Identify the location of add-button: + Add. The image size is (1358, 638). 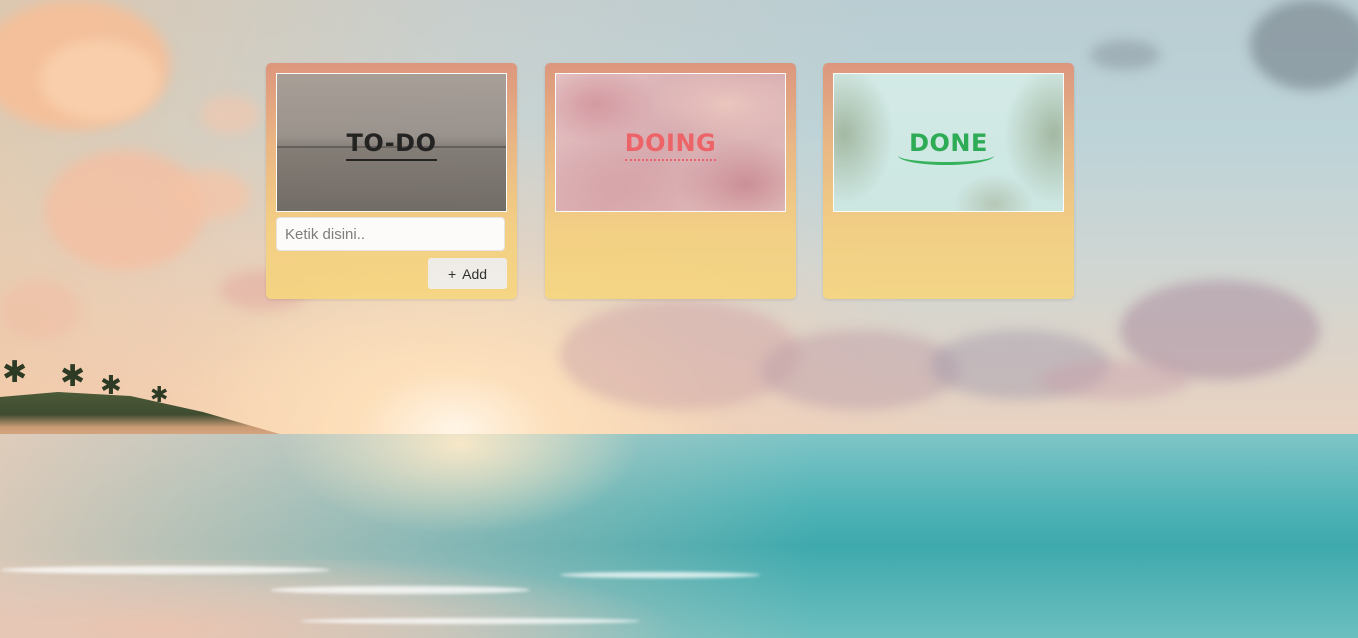
(467, 273).